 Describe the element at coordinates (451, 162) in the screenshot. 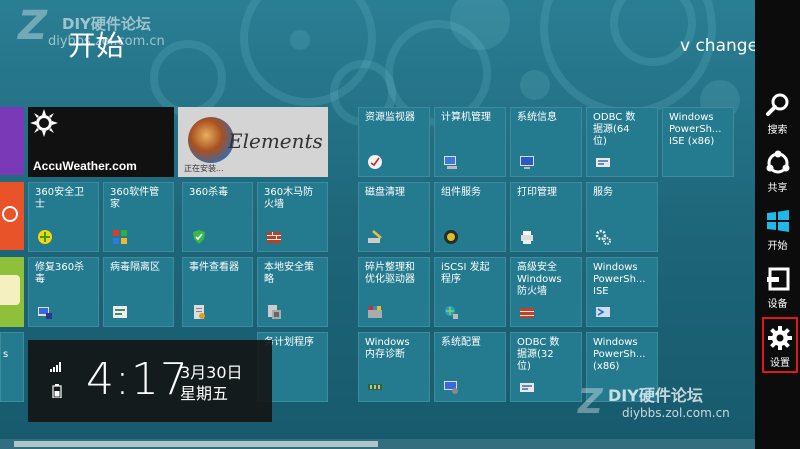

I see `computer-management-icon` at that location.